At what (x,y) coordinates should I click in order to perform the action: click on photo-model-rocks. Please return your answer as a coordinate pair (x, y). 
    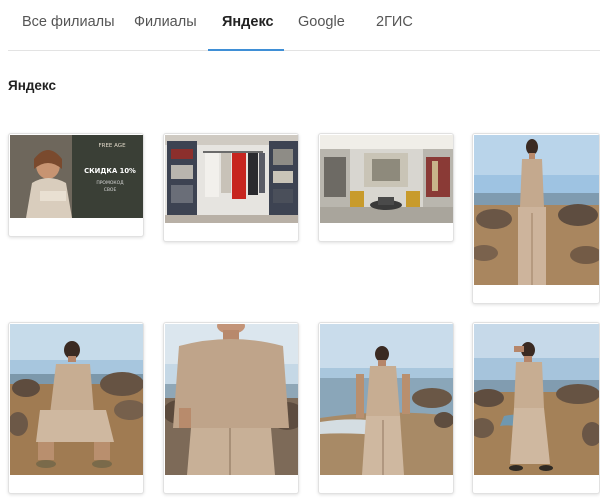
    Looking at the image, I should click on (536, 408).